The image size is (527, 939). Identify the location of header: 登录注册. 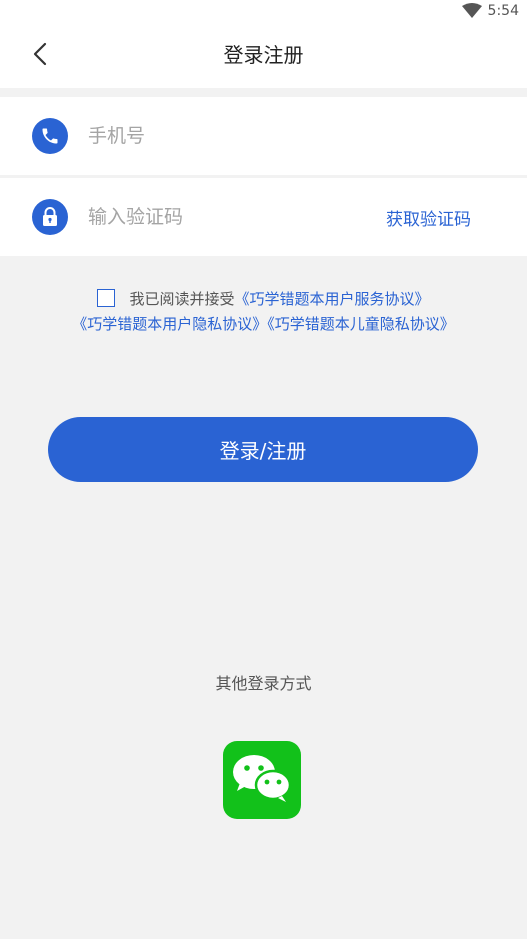
(263, 55).